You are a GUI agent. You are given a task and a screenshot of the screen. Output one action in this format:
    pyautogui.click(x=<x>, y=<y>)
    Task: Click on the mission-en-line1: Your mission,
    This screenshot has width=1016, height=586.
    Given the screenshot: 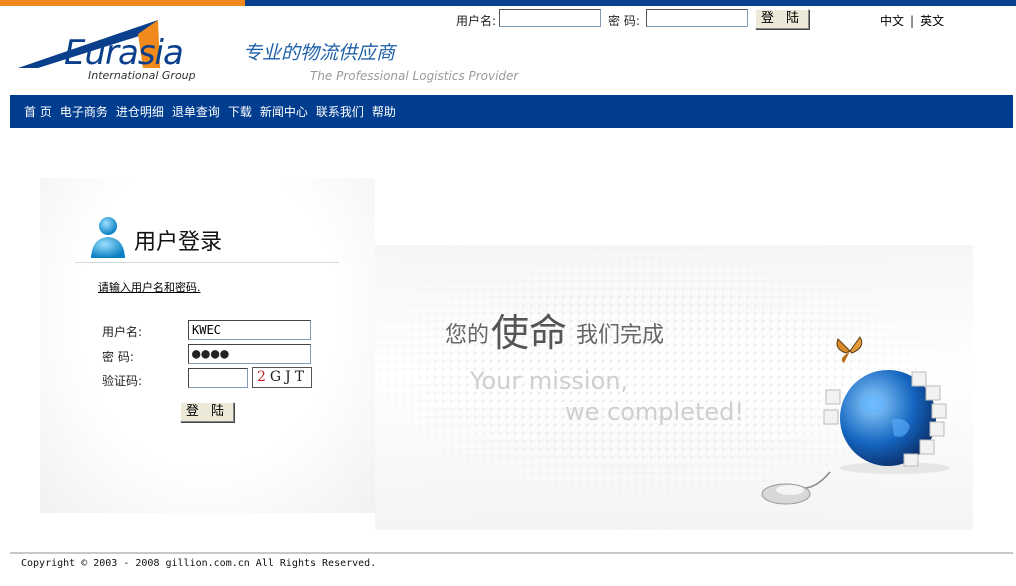 What is the action you would take?
    pyautogui.click(x=549, y=381)
    